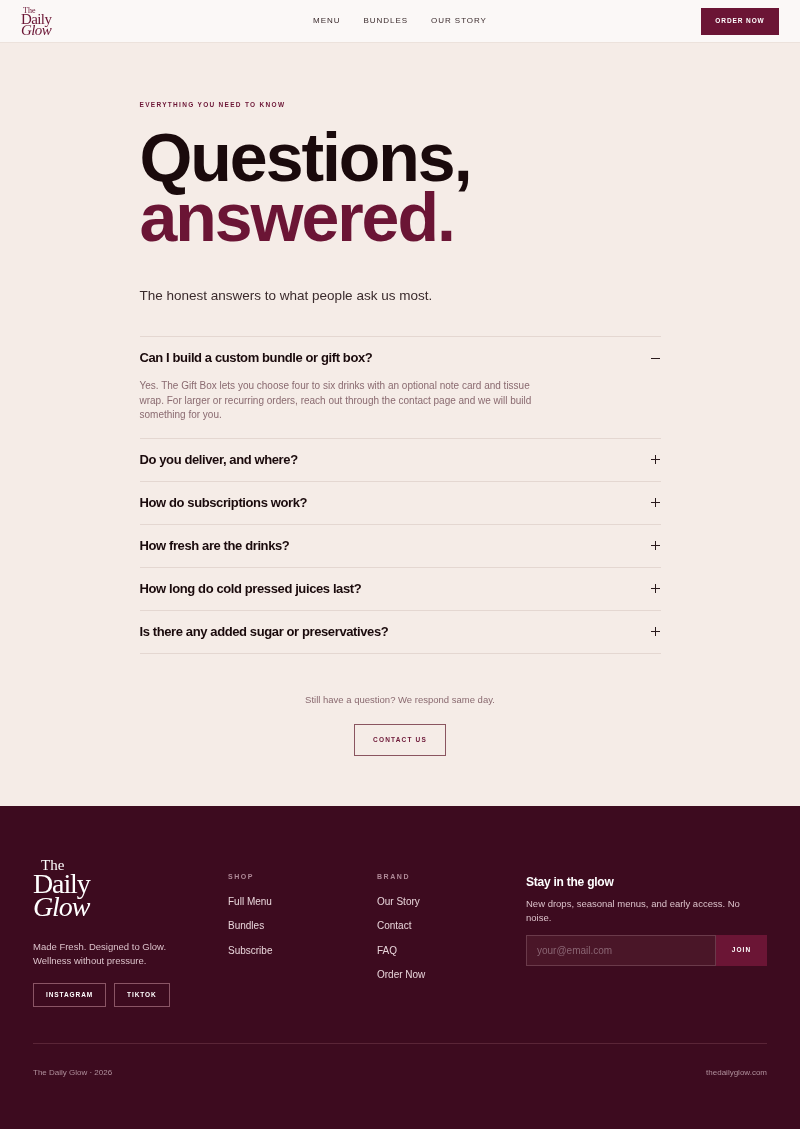  What do you see at coordinates (305, 187) in the screenshot?
I see `page-heading: Questions, answered.` at bounding box center [305, 187].